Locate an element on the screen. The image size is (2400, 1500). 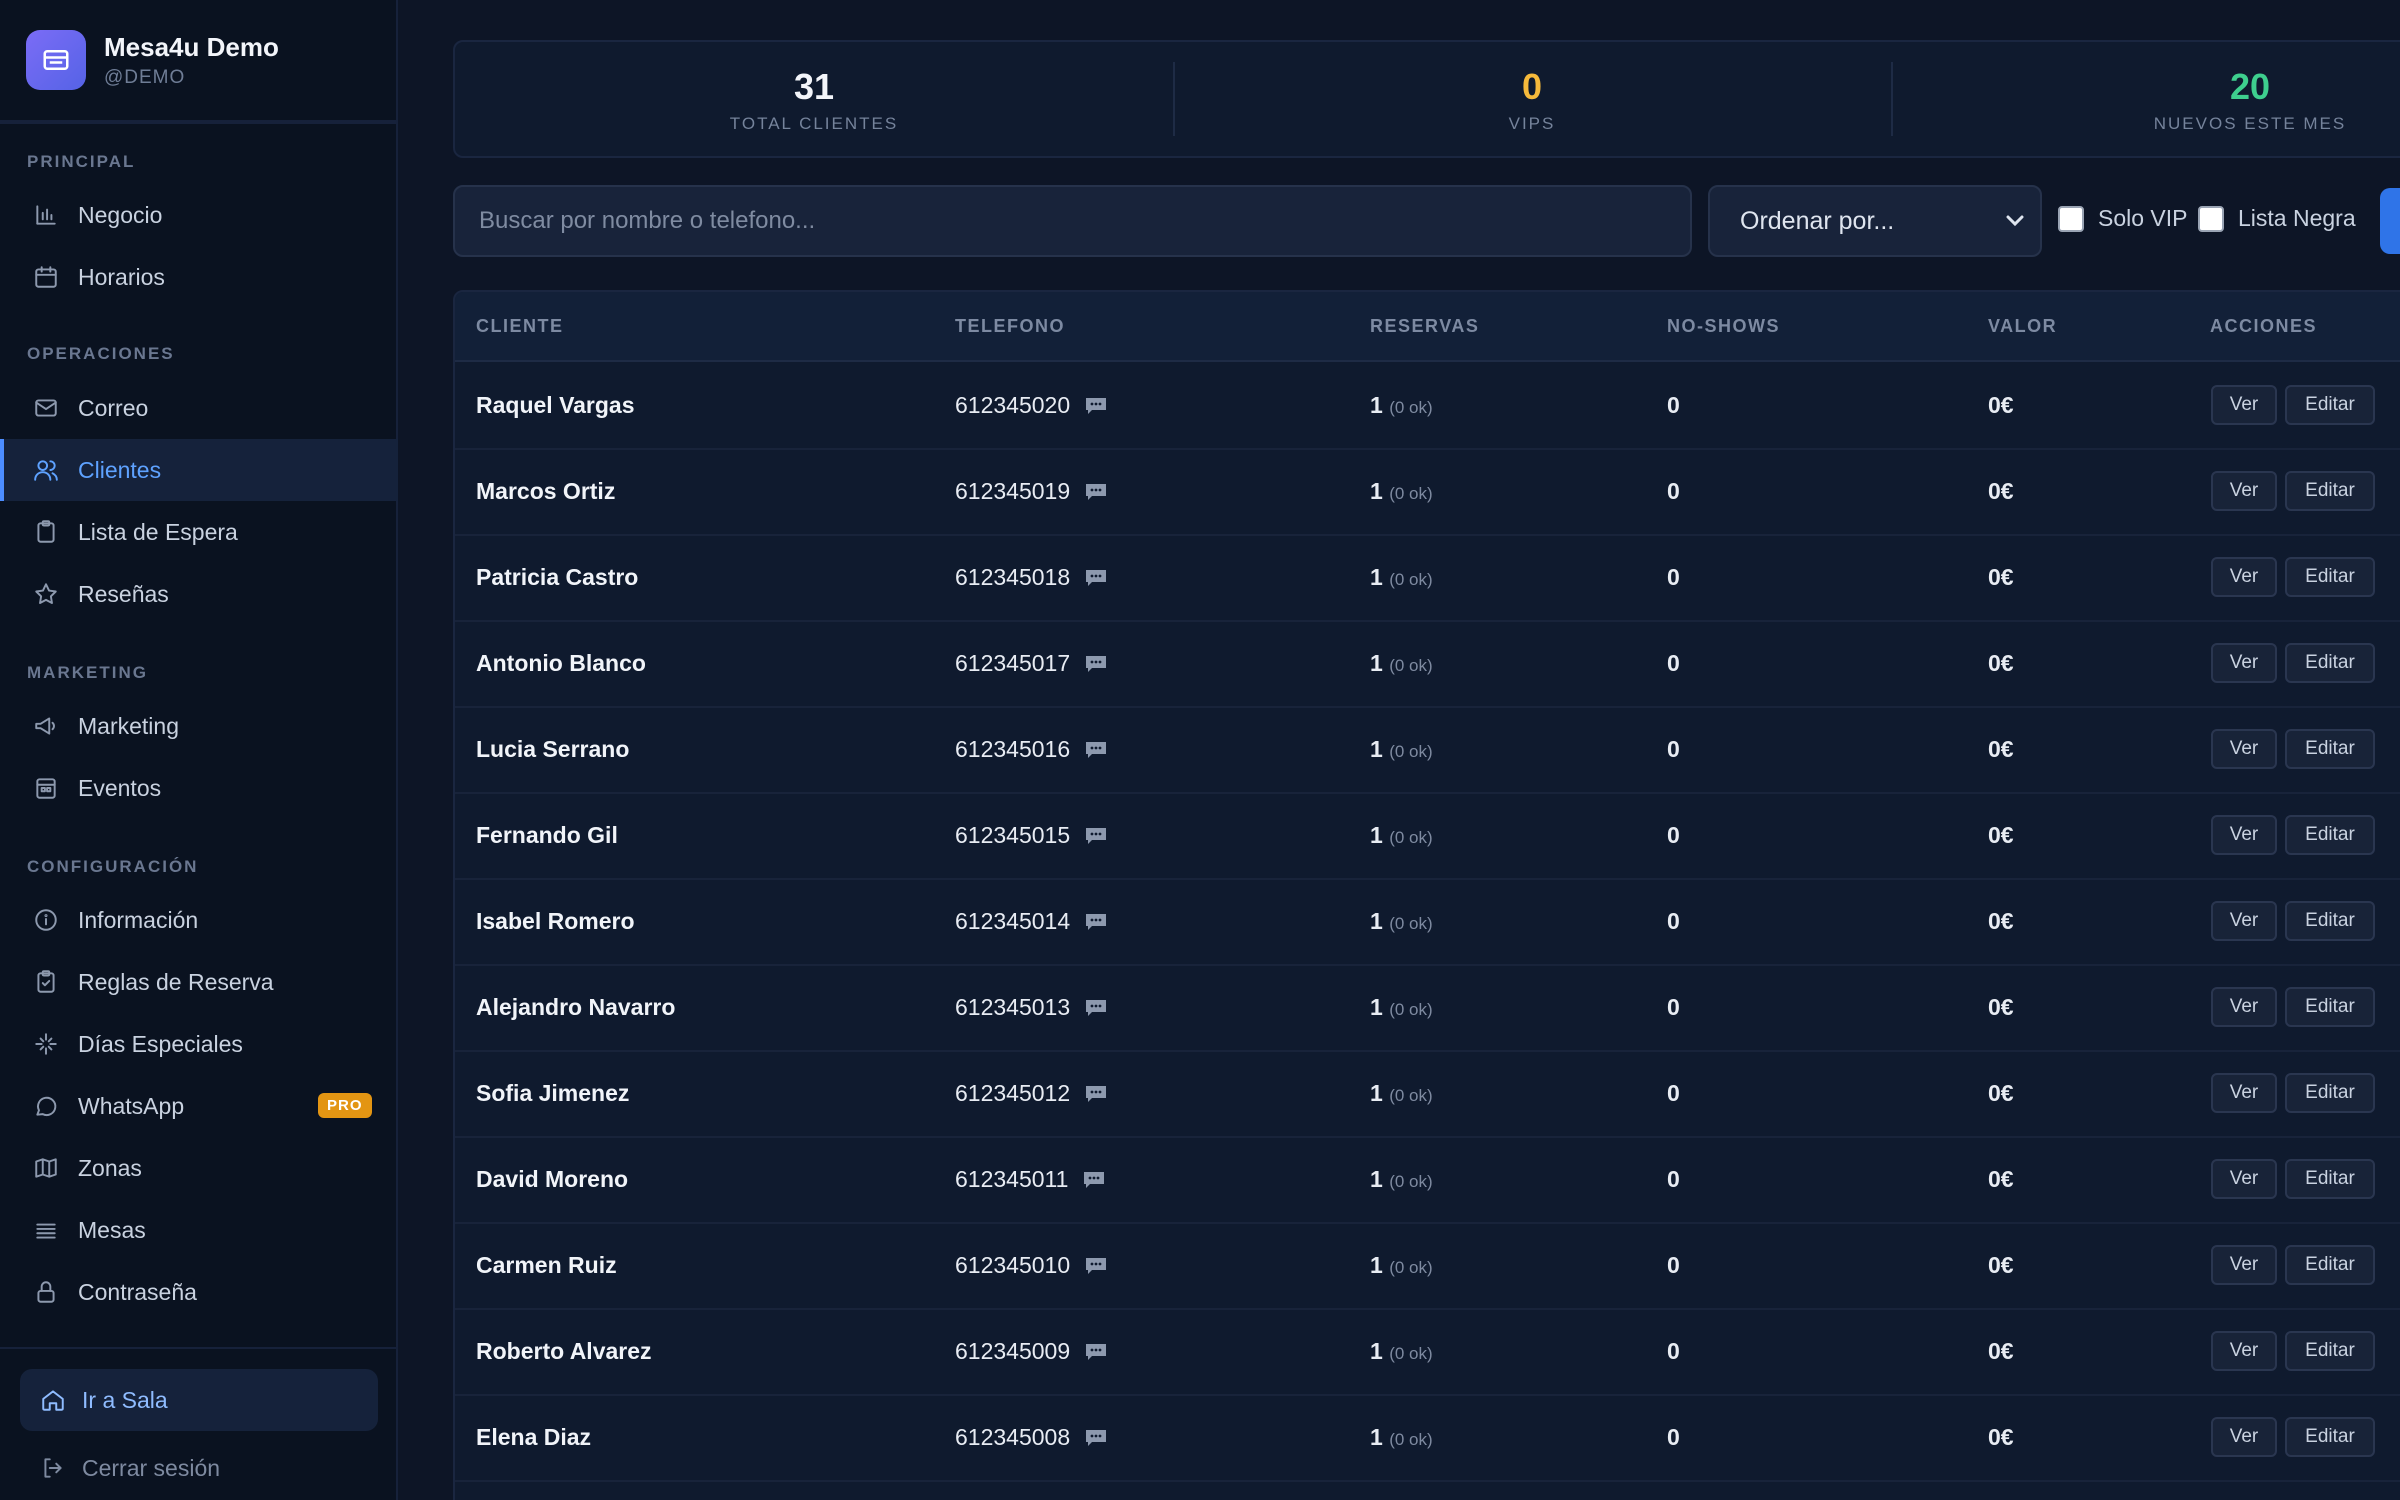
sidebar-item-marketing: Marketing is located at coordinates (199, 726).